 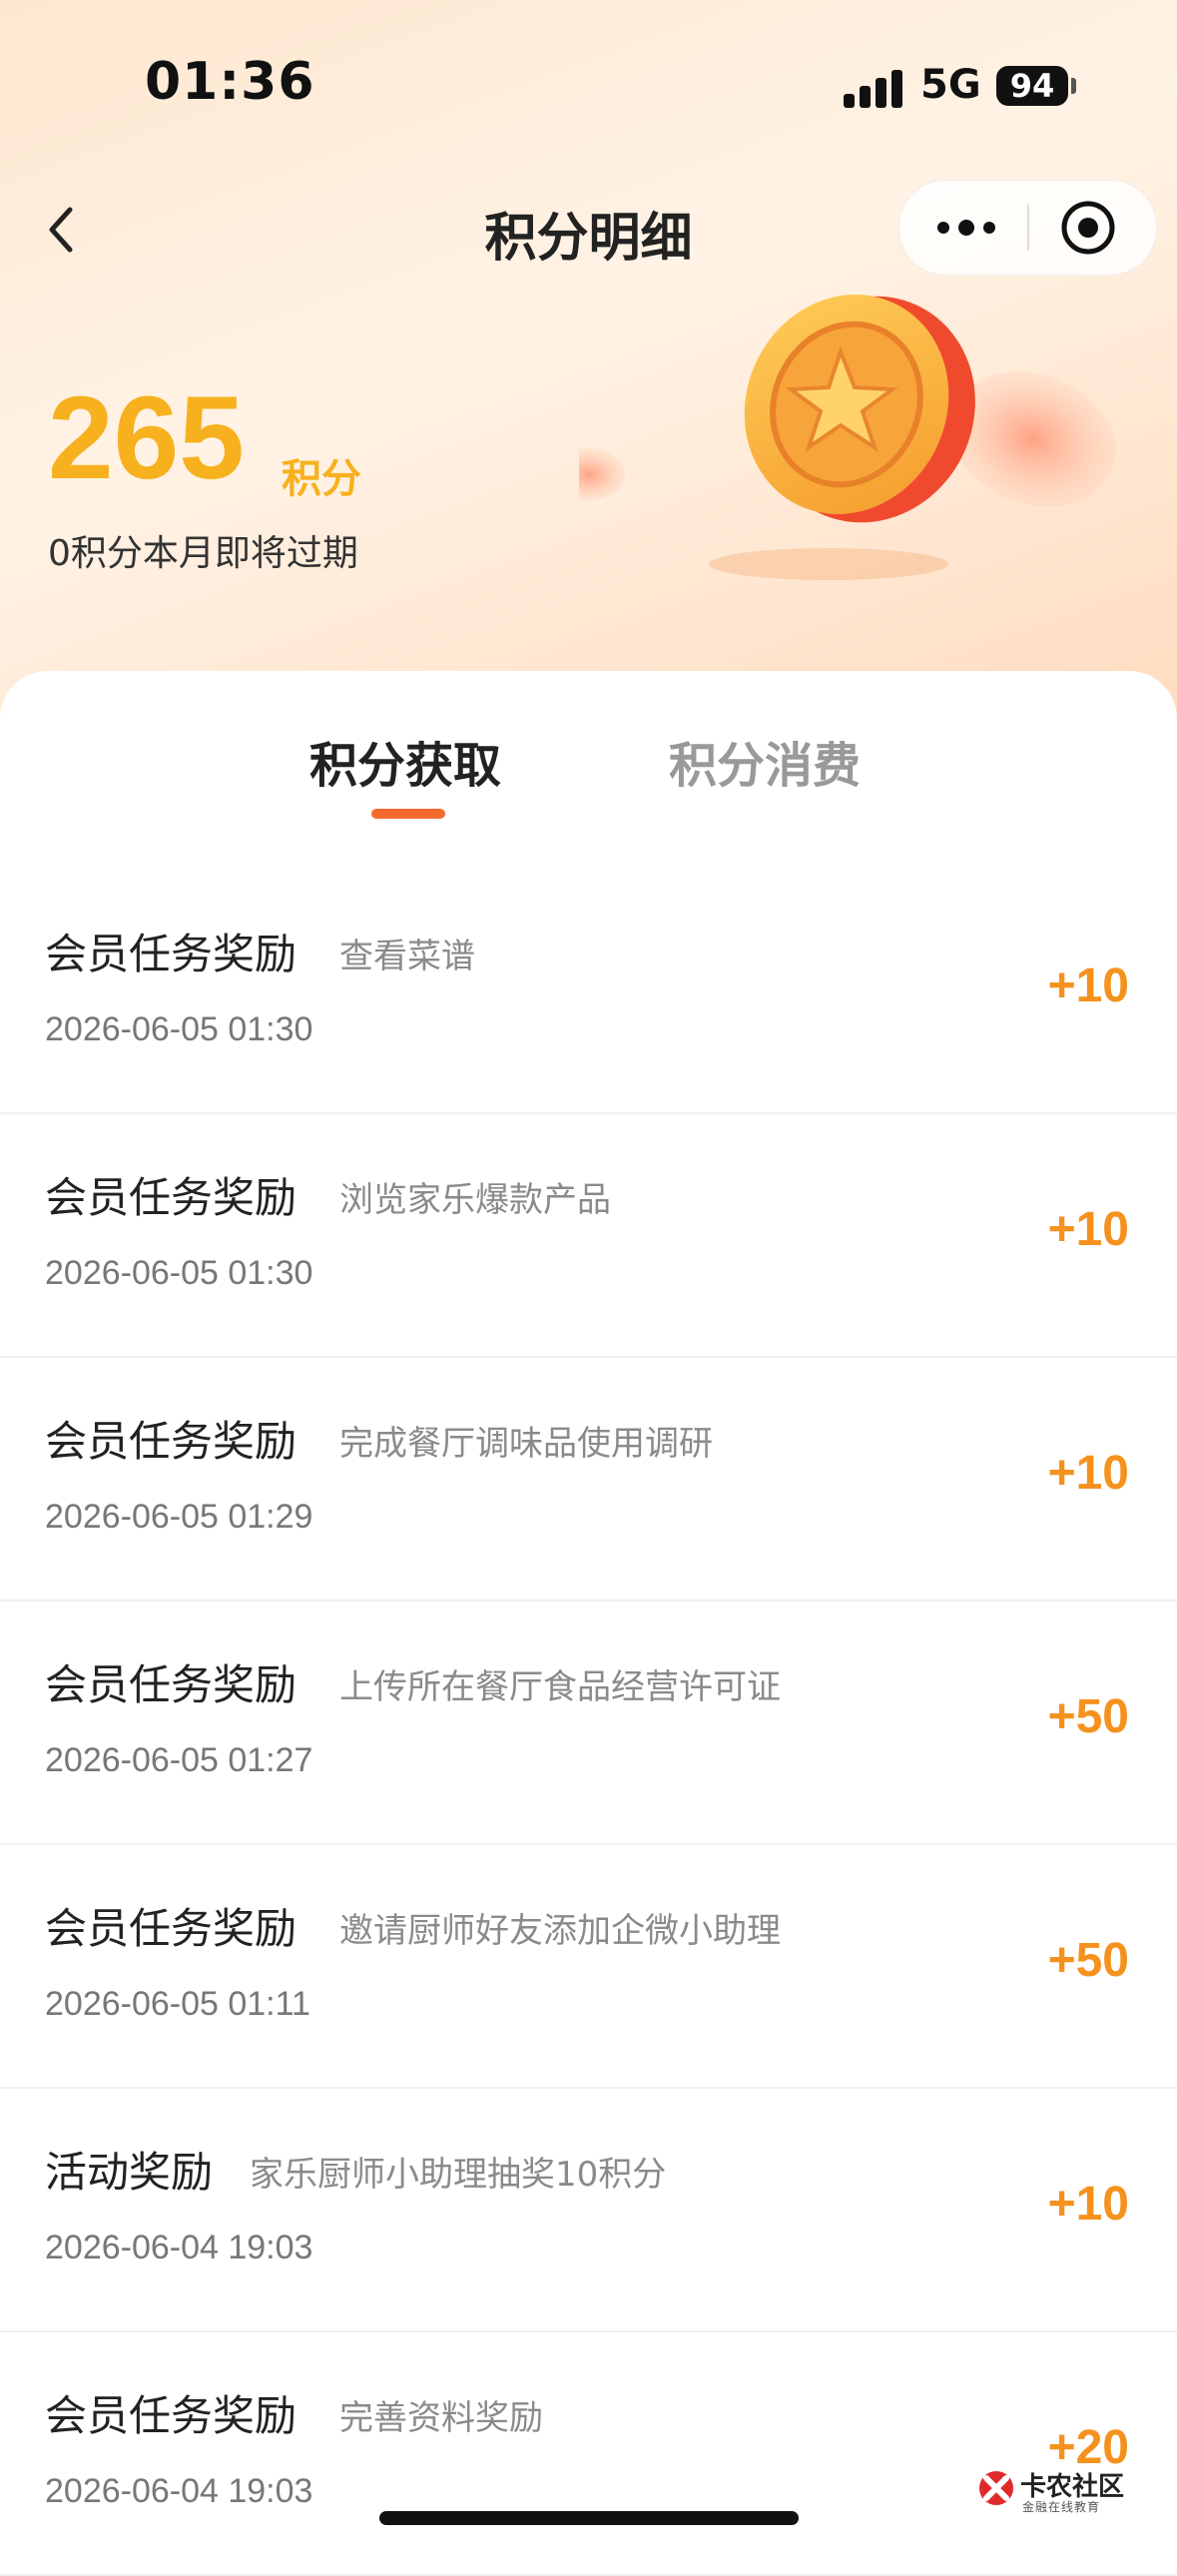 I want to click on record-desc: 邀请厨师好友添加企微小助理, so click(x=560, y=1931).